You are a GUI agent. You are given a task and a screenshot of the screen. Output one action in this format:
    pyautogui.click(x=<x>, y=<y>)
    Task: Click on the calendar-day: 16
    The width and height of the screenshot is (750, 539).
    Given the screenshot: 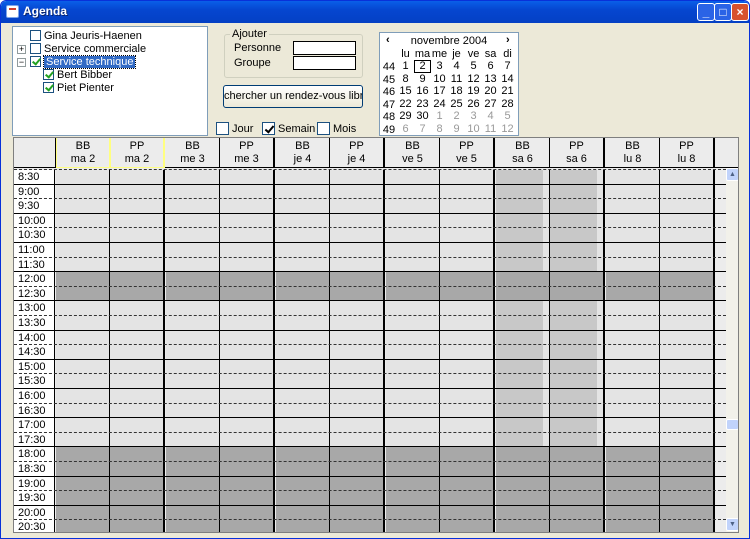 What is the action you would take?
    pyautogui.click(x=422, y=91)
    